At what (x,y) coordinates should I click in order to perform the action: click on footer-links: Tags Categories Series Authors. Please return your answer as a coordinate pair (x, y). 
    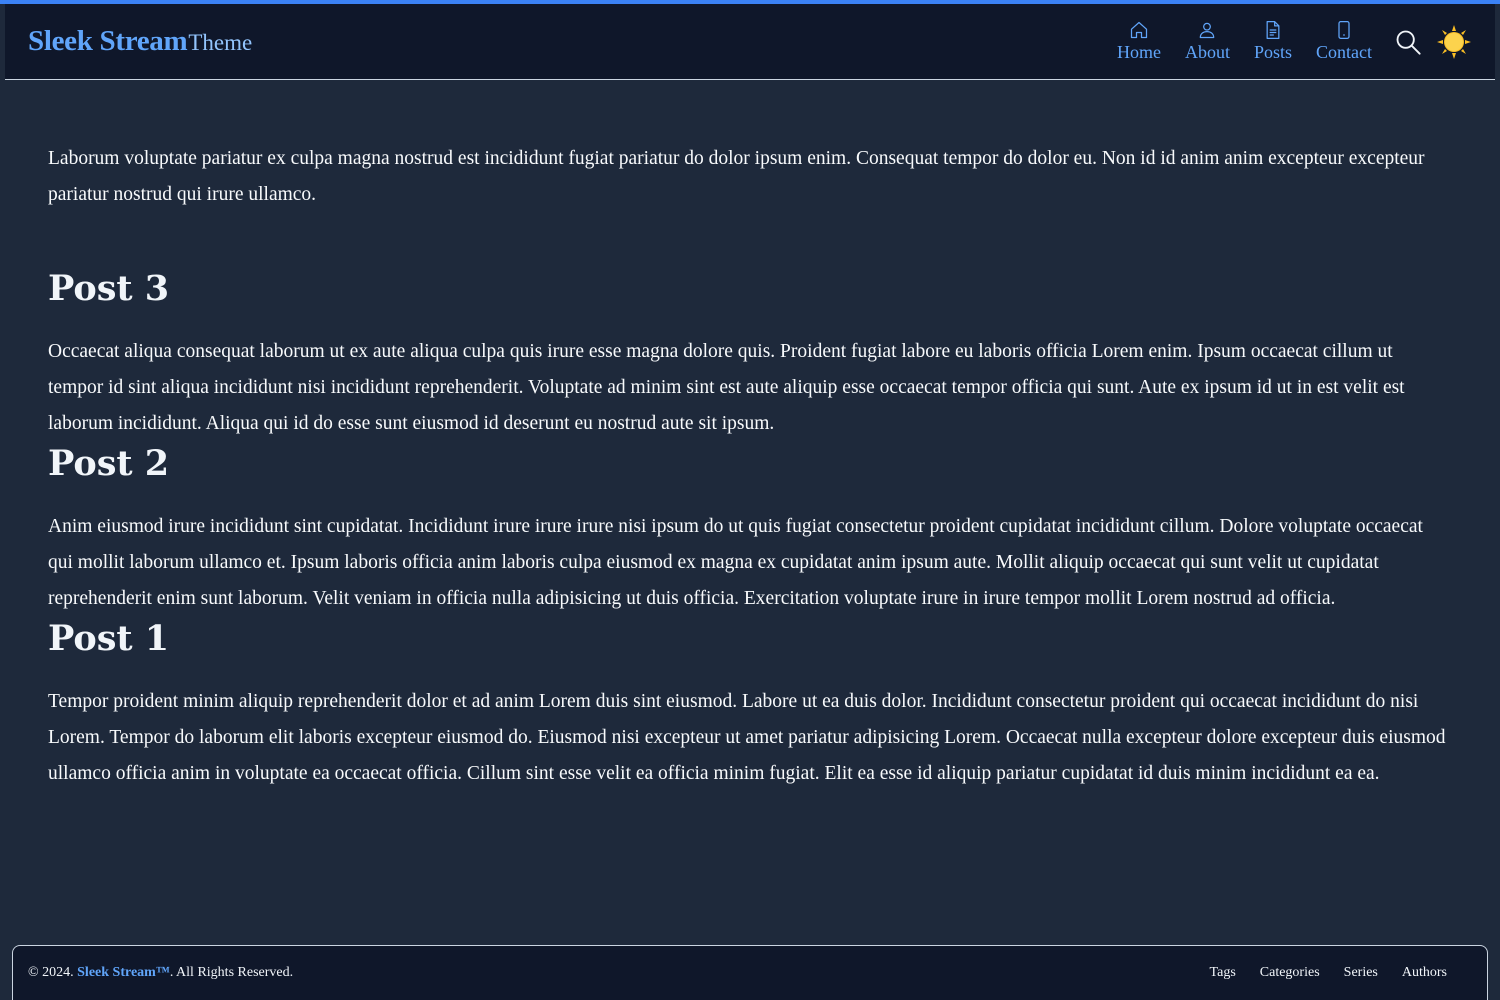
    Looking at the image, I should click on (1316, 973).